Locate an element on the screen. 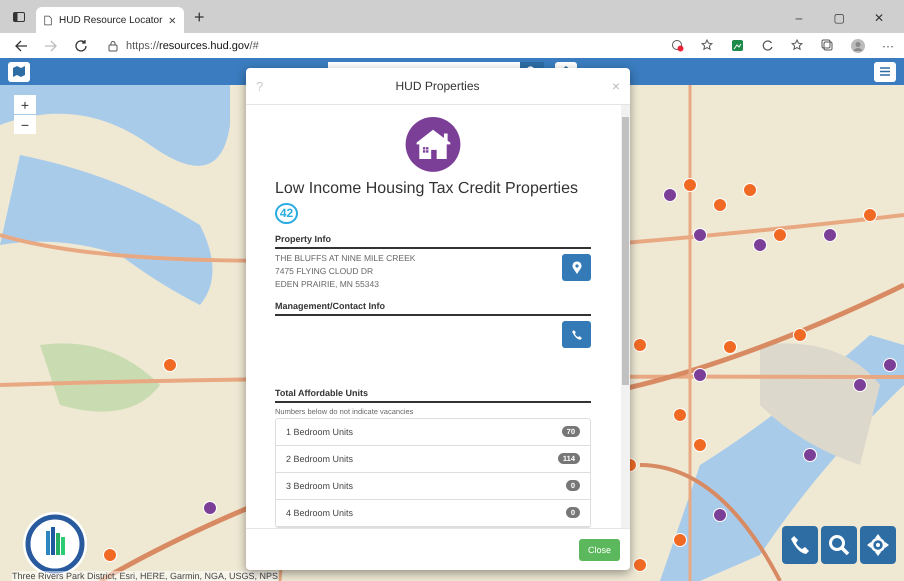  section-heading: Total Affordable Units is located at coordinates (433, 395).